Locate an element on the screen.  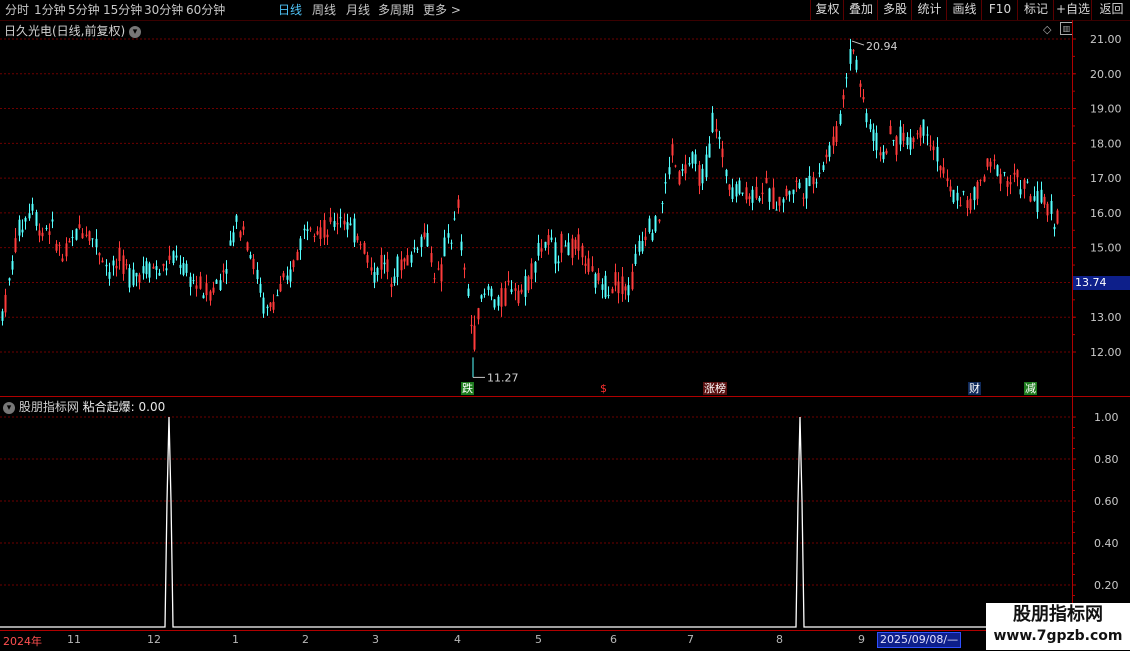
period-15min: 15分钟 is located at coordinates (122, 10).